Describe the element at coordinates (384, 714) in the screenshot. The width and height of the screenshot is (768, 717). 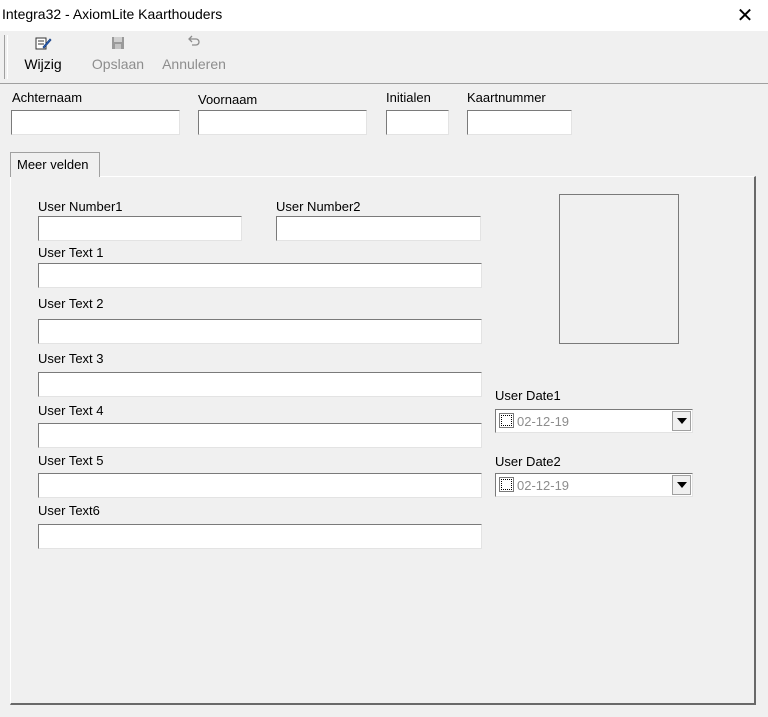
I see `window-bottom-edge` at that location.